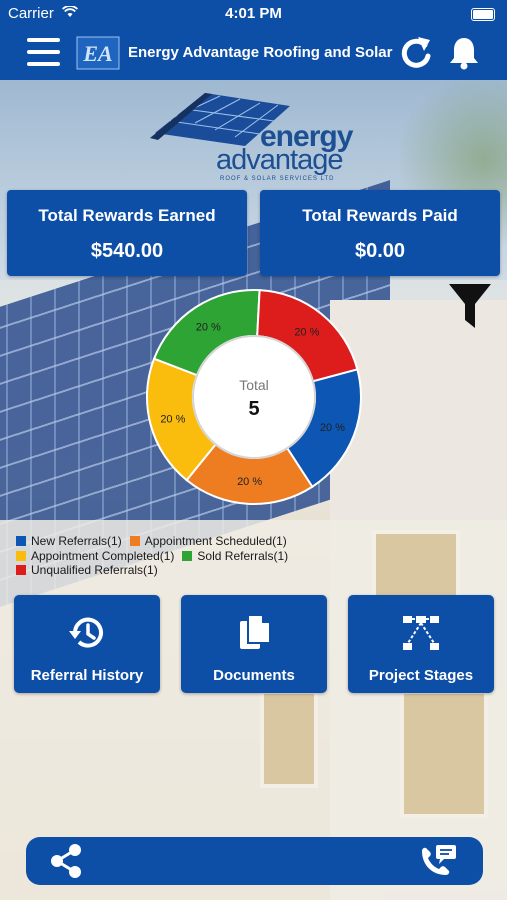  I want to click on legend-item: Unqualified Referrals(1), so click(87, 570).